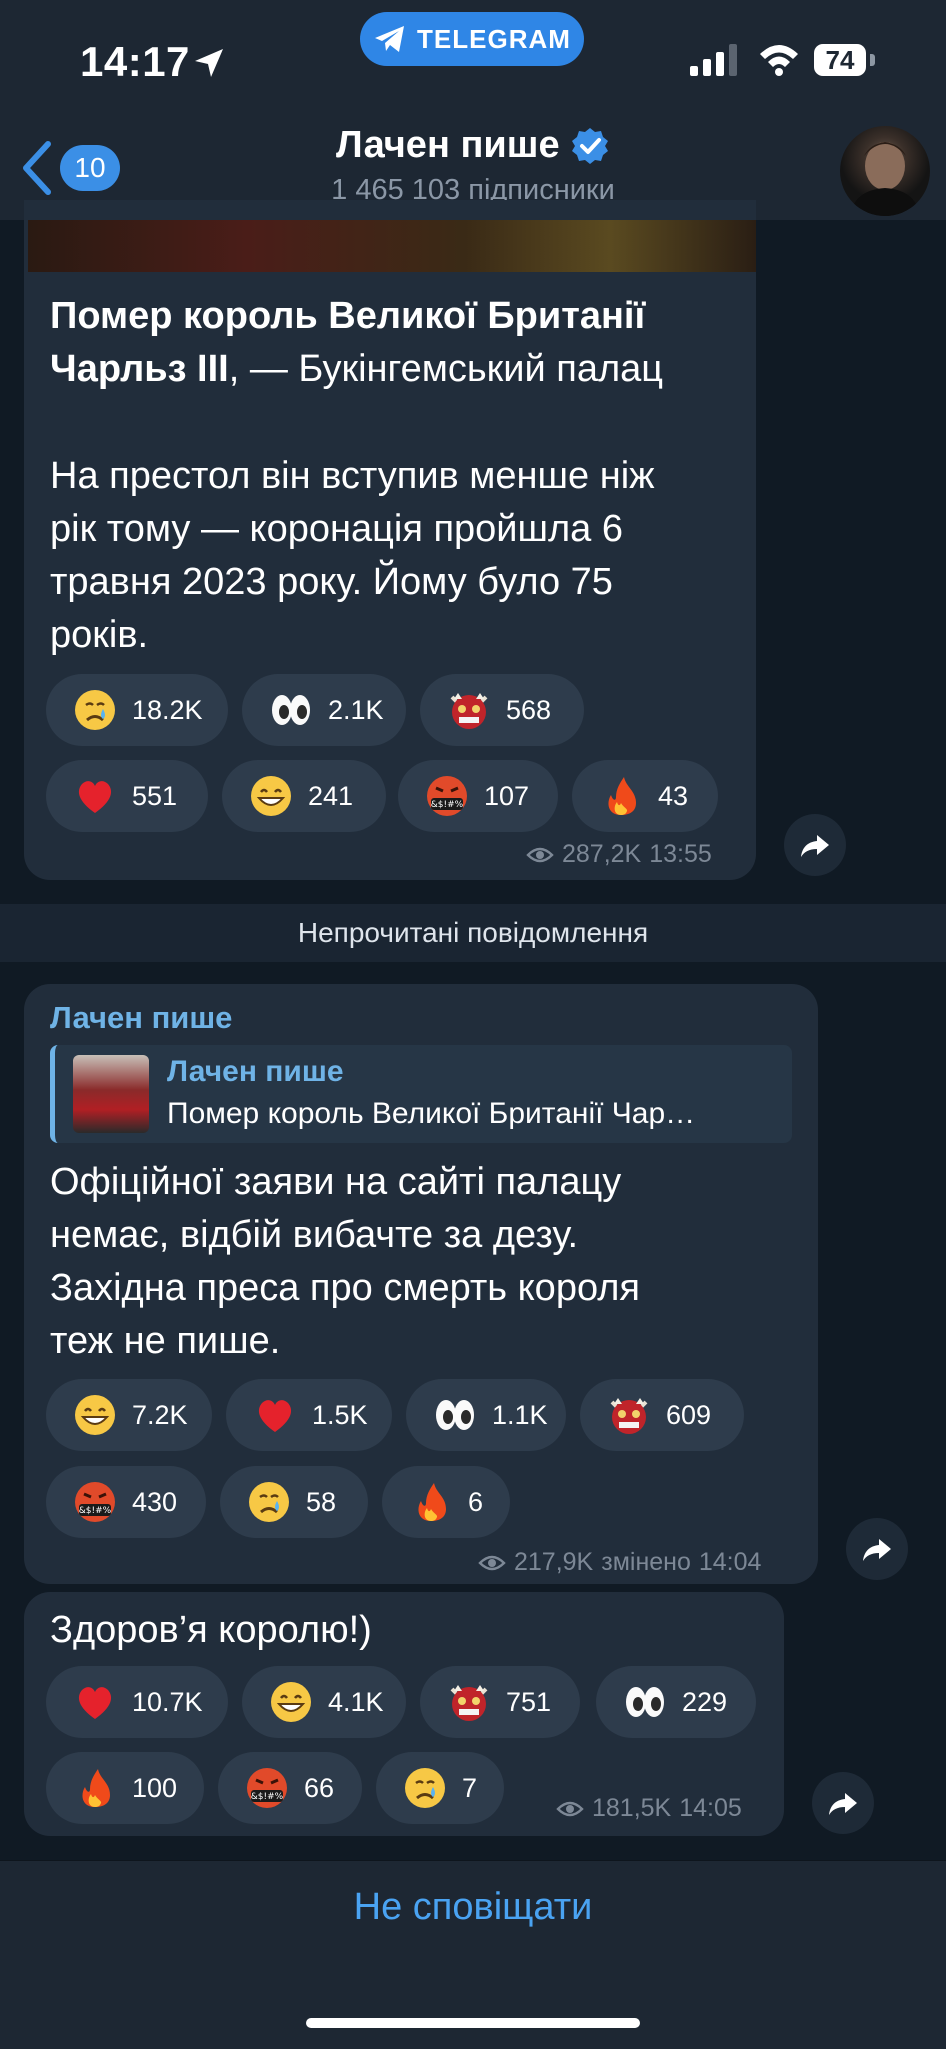 Image resolution: width=946 pixels, height=2049 pixels. I want to click on reaction-fire: 100, so click(125, 1788).